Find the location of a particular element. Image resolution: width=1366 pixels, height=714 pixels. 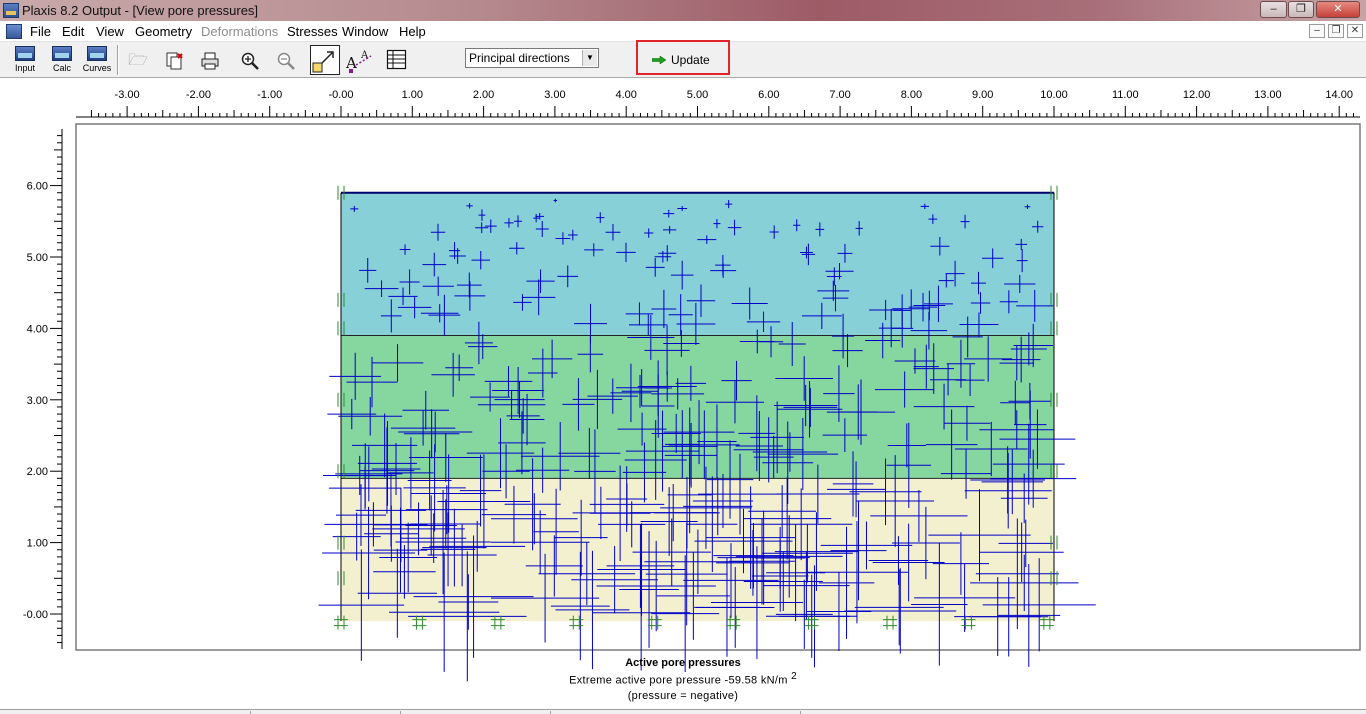

annotation-icon: AA is located at coordinates (360, 60).